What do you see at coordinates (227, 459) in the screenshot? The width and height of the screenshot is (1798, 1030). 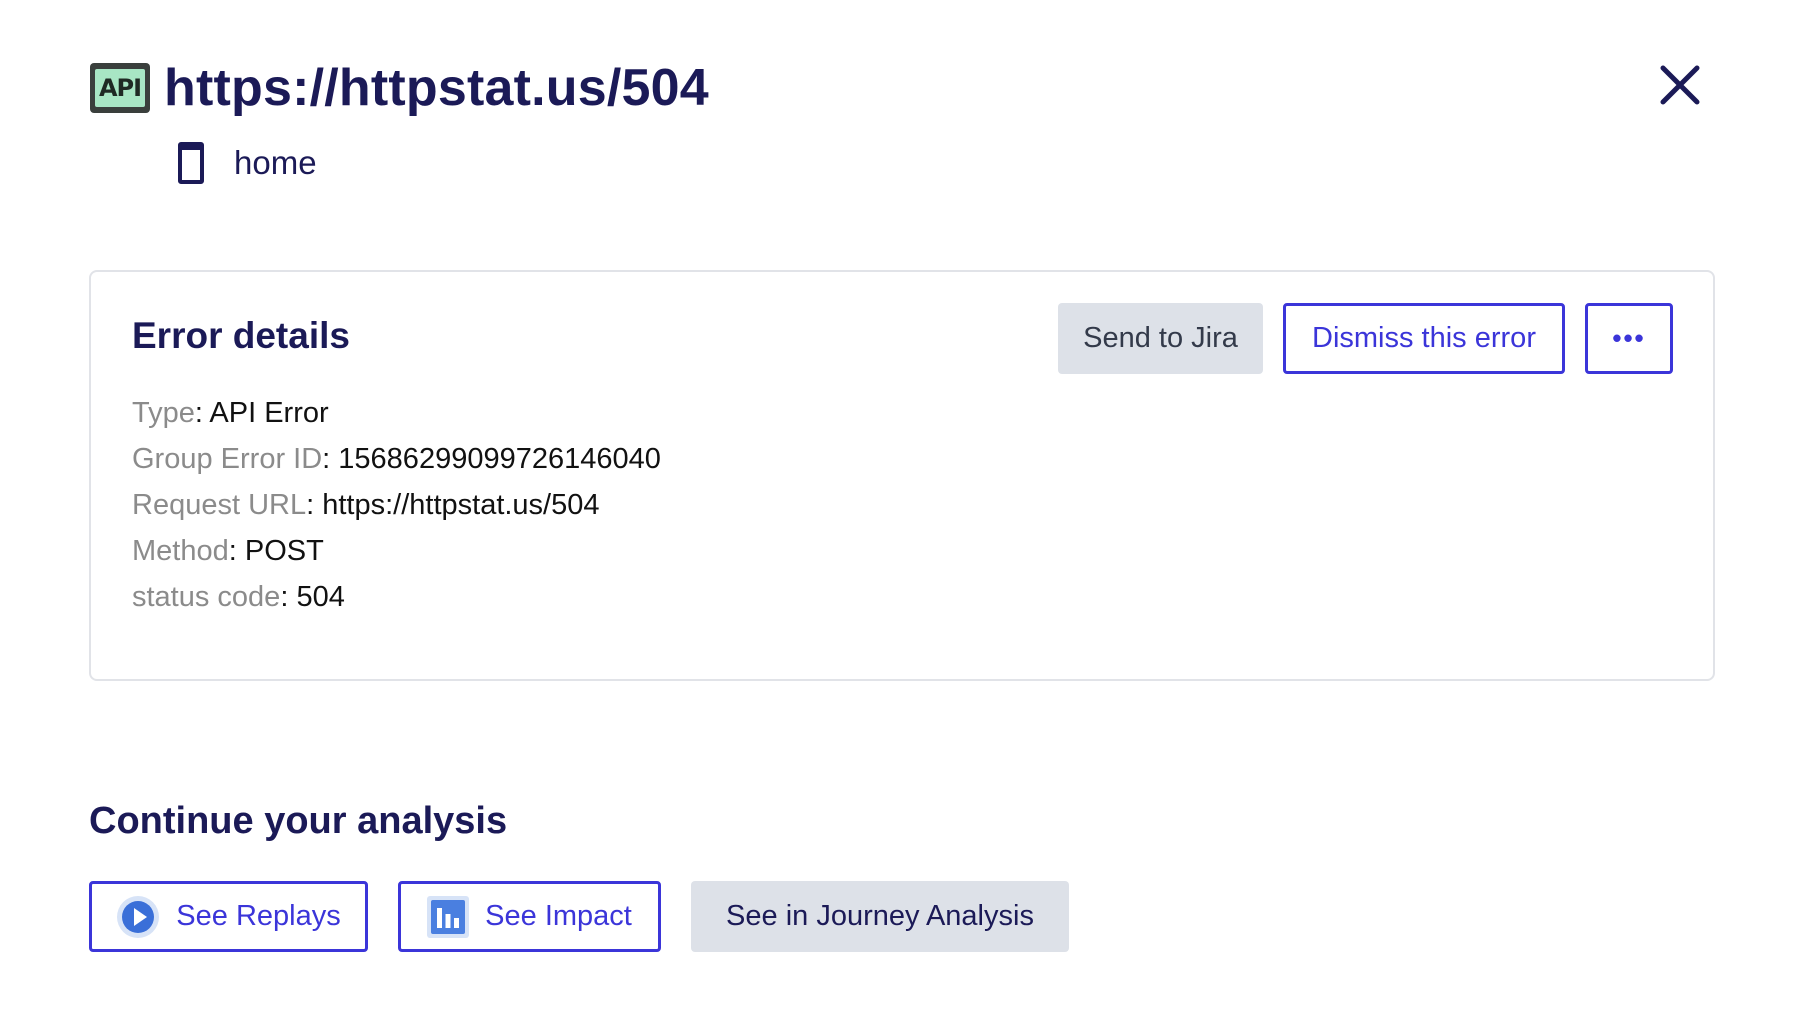 I see `detail-key: Group Error ID` at bounding box center [227, 459].